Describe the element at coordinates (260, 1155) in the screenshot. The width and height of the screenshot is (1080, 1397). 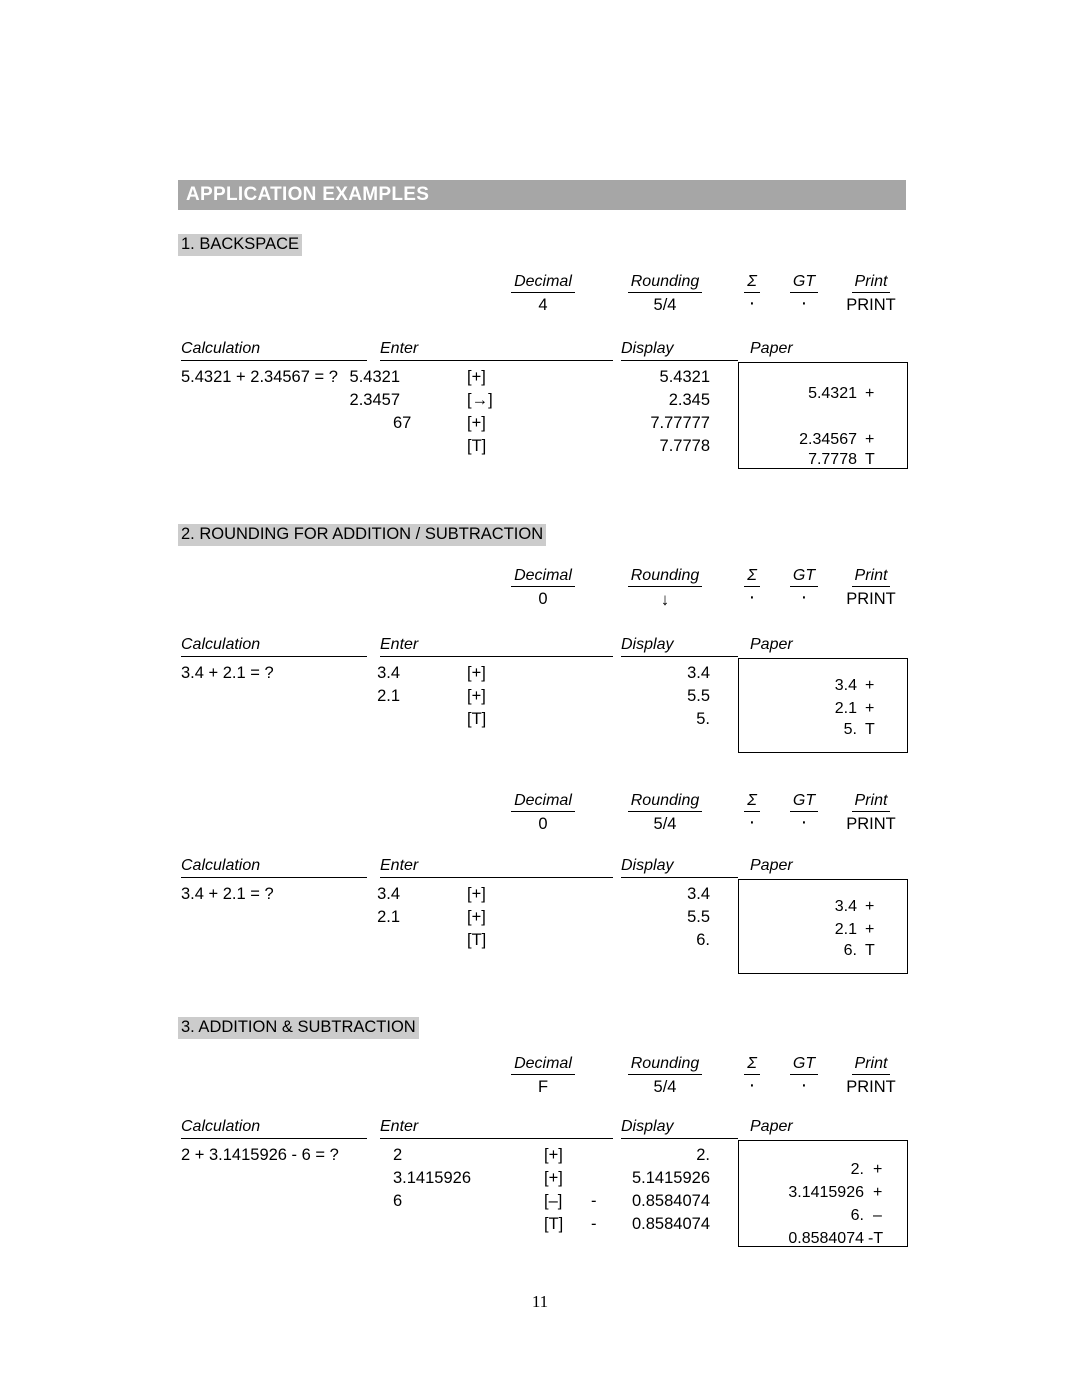
I see `calculation-expression: 2 + 3.1415926 - 6 = ?` at that location.